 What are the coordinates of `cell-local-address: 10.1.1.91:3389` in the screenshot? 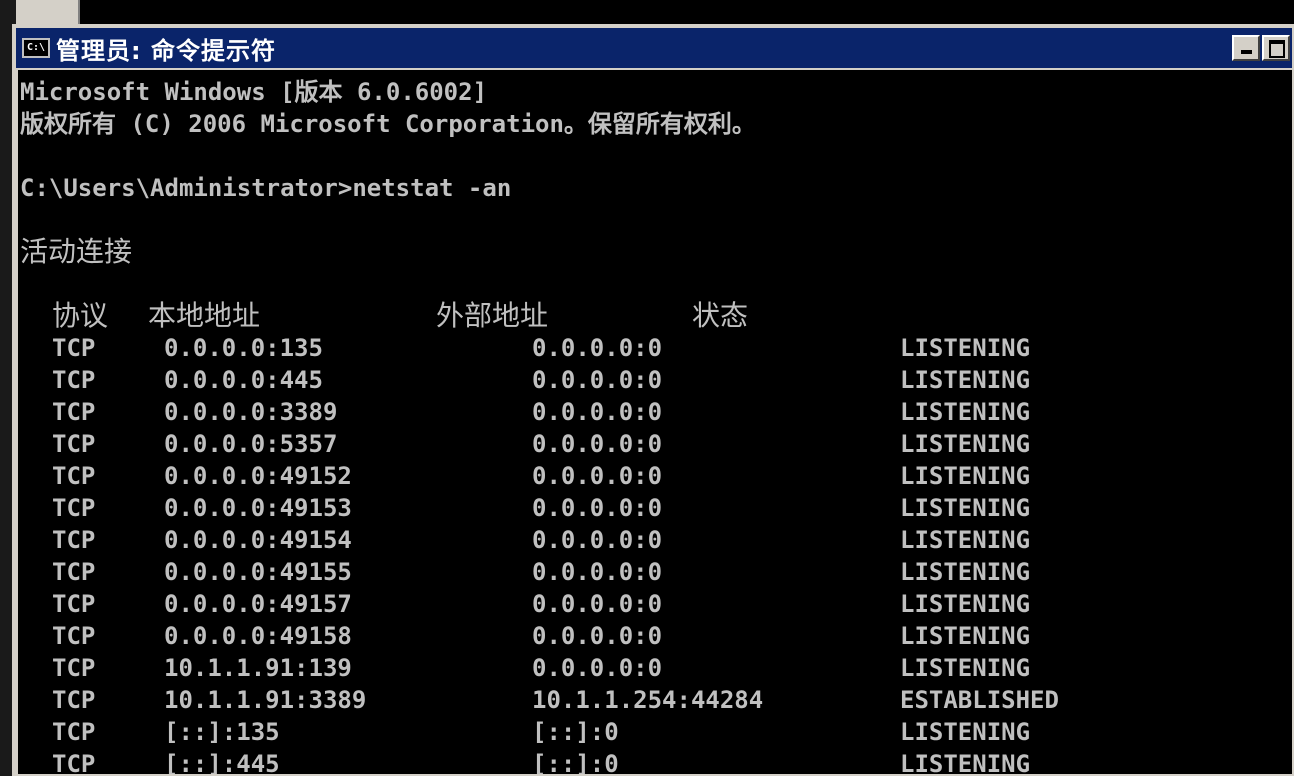 It's located at (265, 700).